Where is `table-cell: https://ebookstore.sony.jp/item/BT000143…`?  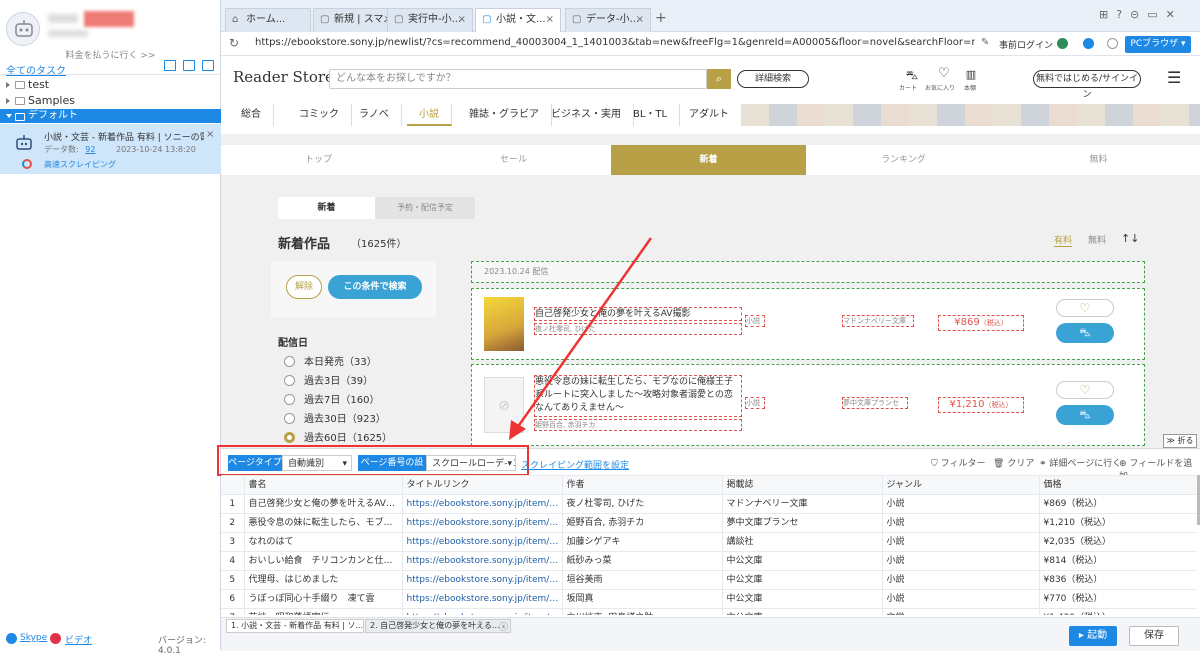 table-cell: https://ebookstore.sony.jp/item/BT000143… is located at coordinates (482, 504).